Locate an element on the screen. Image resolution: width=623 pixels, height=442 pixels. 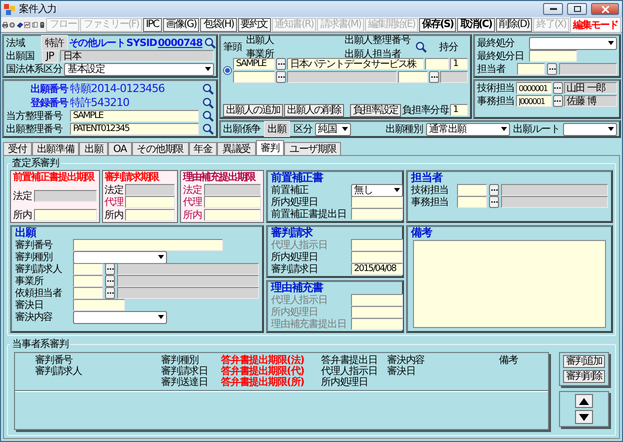
field-label: 当方整理番号 is located at coordinates (35, 116).